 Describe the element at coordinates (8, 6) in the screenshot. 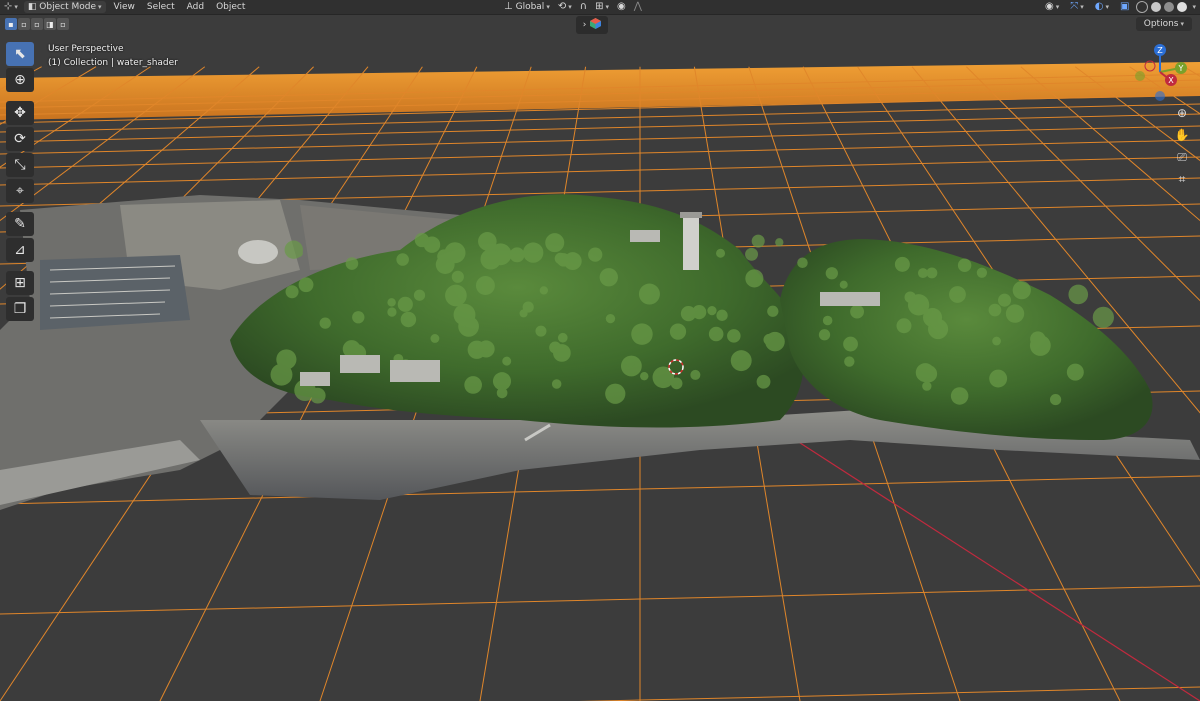

I see `globe-icon: ⊹` at that location.